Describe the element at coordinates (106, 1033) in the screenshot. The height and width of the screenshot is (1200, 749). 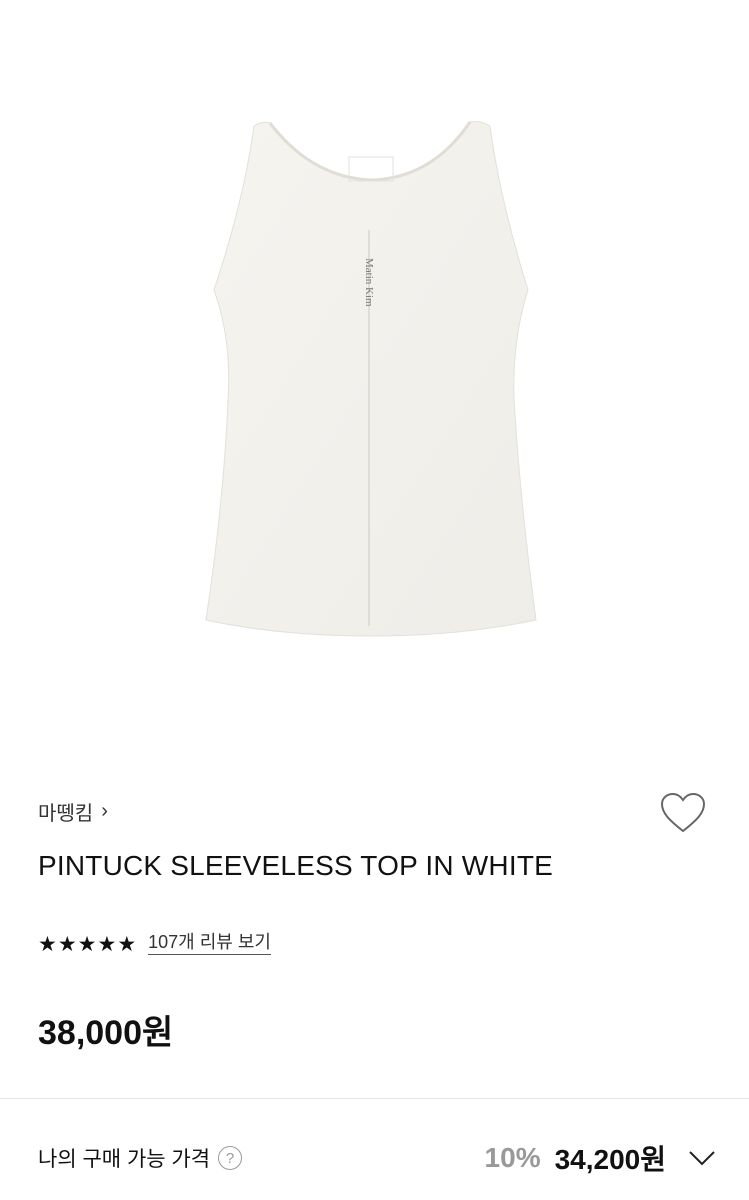
I see `product-price: 38,000원` at that location.